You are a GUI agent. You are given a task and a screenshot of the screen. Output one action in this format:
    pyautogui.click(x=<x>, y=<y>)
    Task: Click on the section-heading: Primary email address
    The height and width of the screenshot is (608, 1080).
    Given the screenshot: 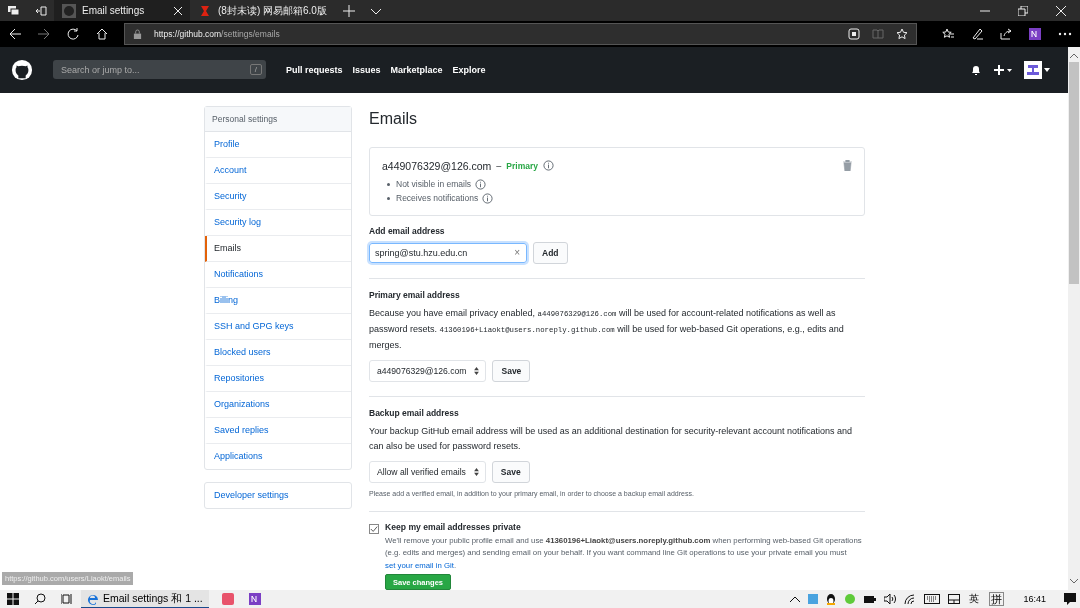 What is the action you would take?
    pyautogui.click(x=415, y=294)
    